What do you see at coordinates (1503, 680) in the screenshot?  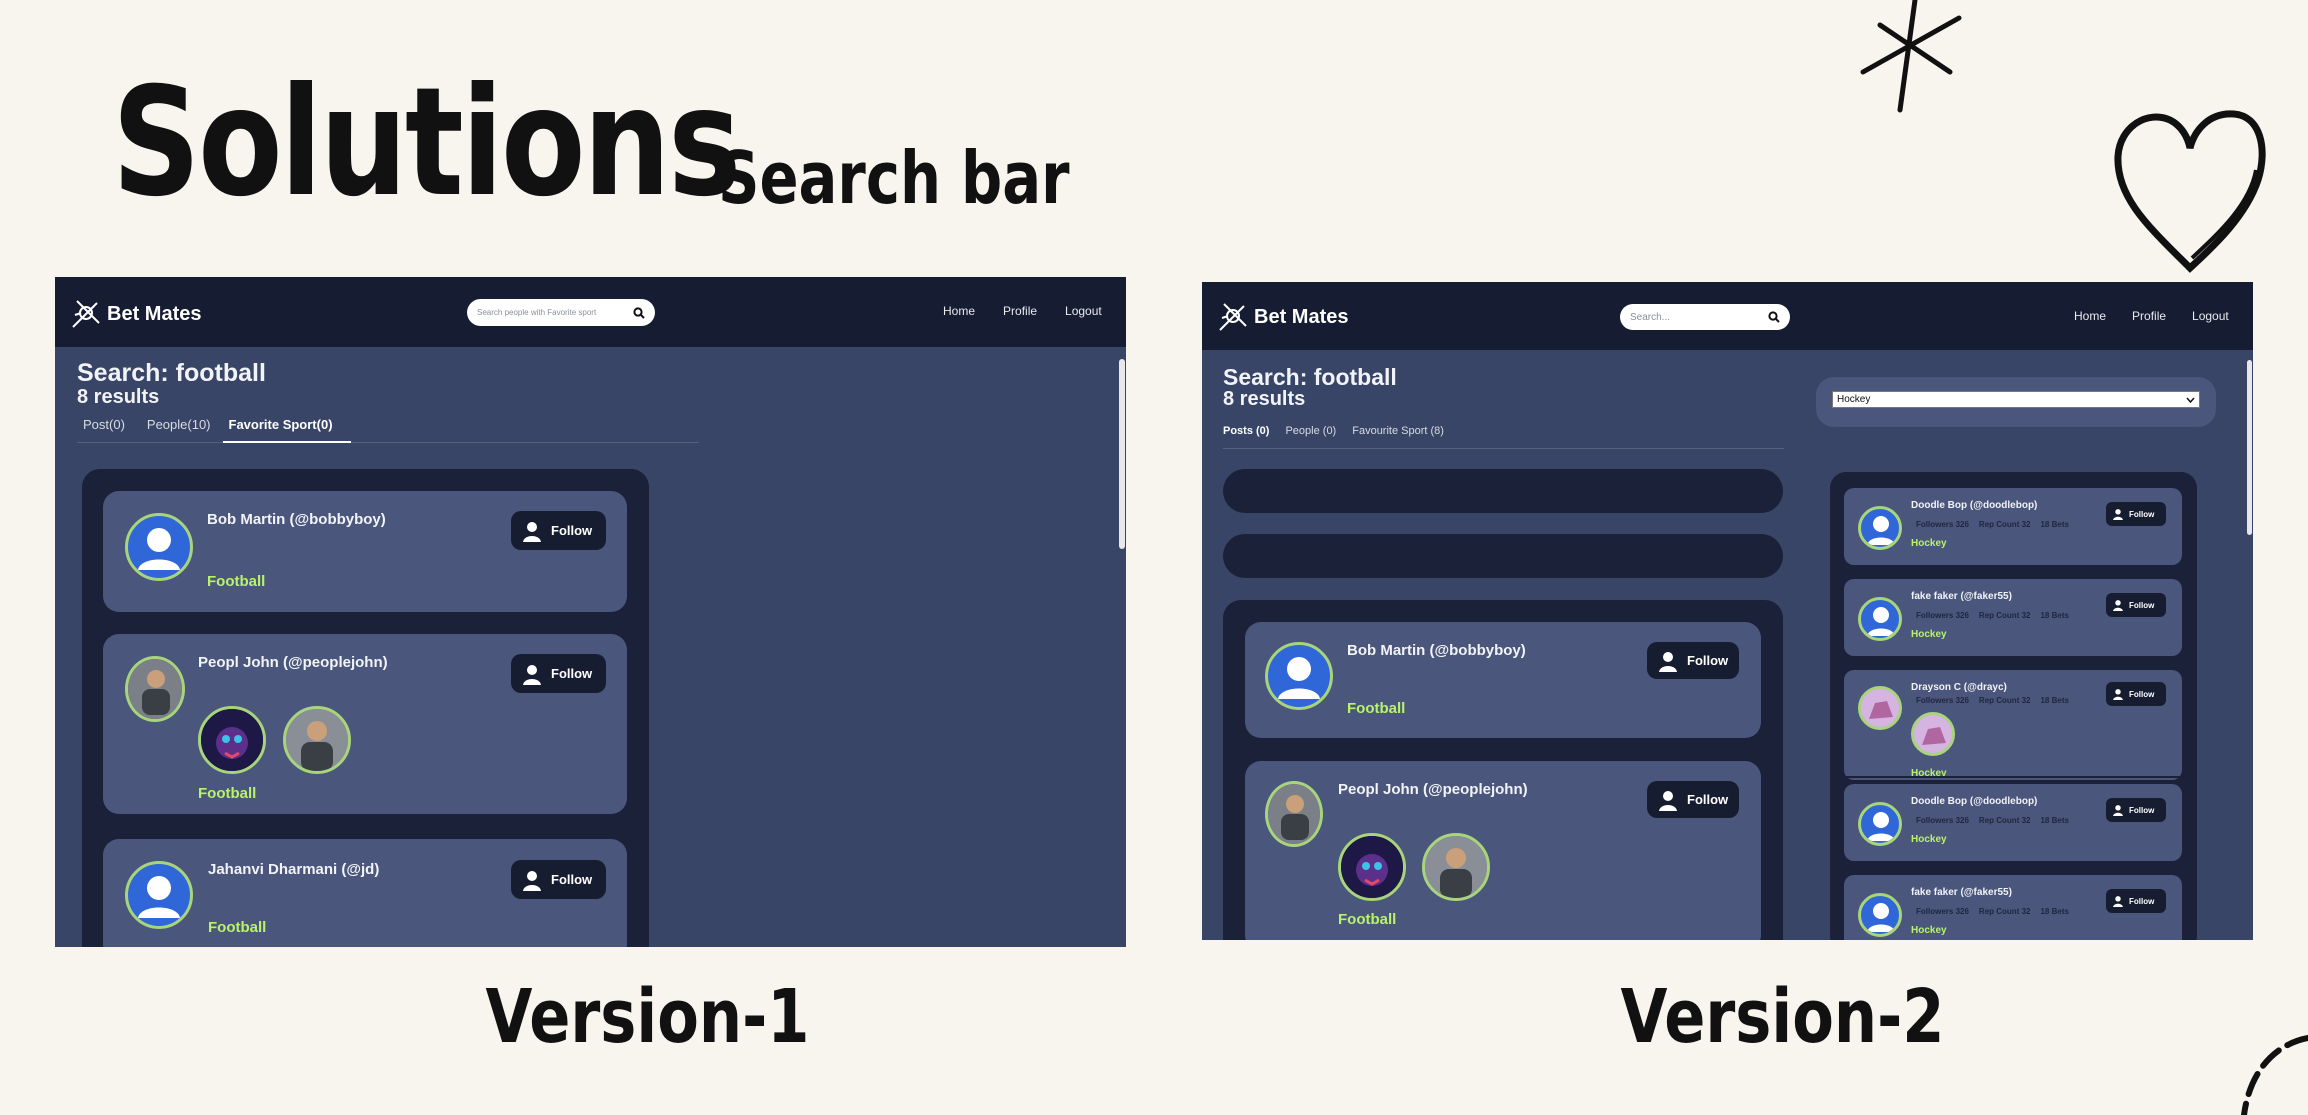 I see `user-card: Bob Martin (@bobbyboy) Football Follow` at bounding box center [1503, 680].